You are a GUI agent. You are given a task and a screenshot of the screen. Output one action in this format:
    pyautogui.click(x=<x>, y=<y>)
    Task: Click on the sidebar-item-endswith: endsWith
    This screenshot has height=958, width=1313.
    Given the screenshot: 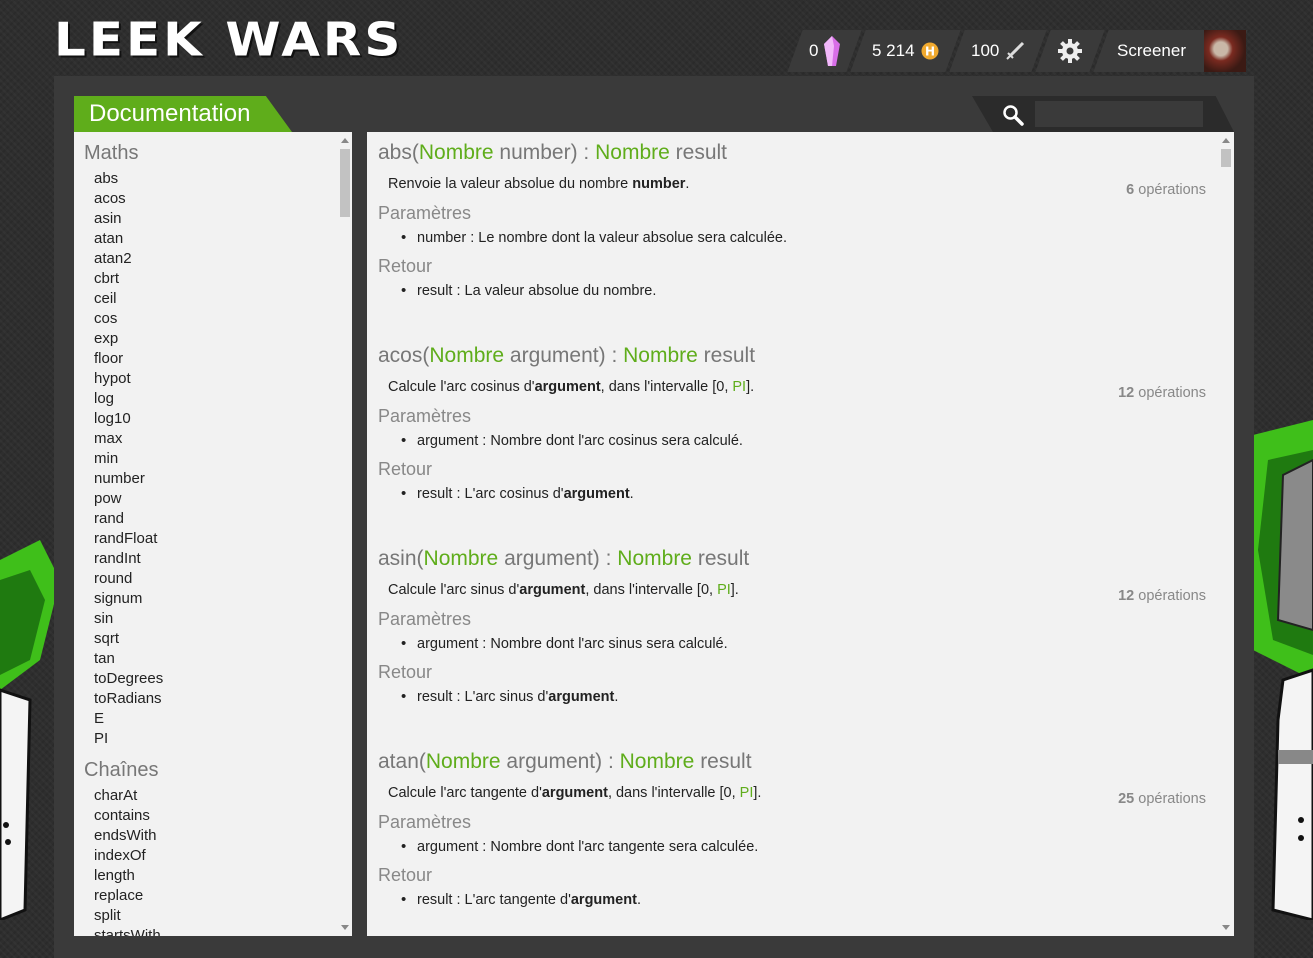 What is the action you would take?
    pyautogui.click(x=223, y=836)
    